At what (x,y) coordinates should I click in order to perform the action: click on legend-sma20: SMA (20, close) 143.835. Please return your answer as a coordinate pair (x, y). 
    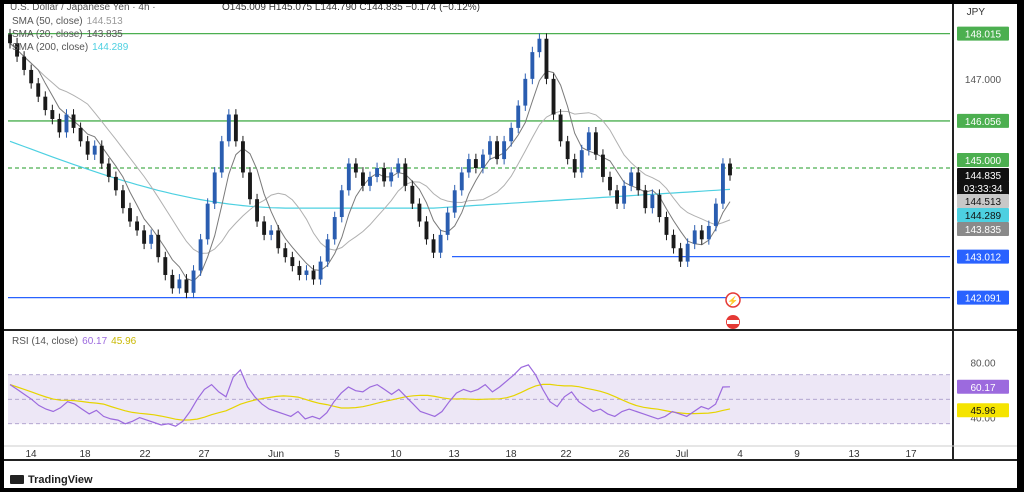
    Looking at the image, I should click on (67, 34).